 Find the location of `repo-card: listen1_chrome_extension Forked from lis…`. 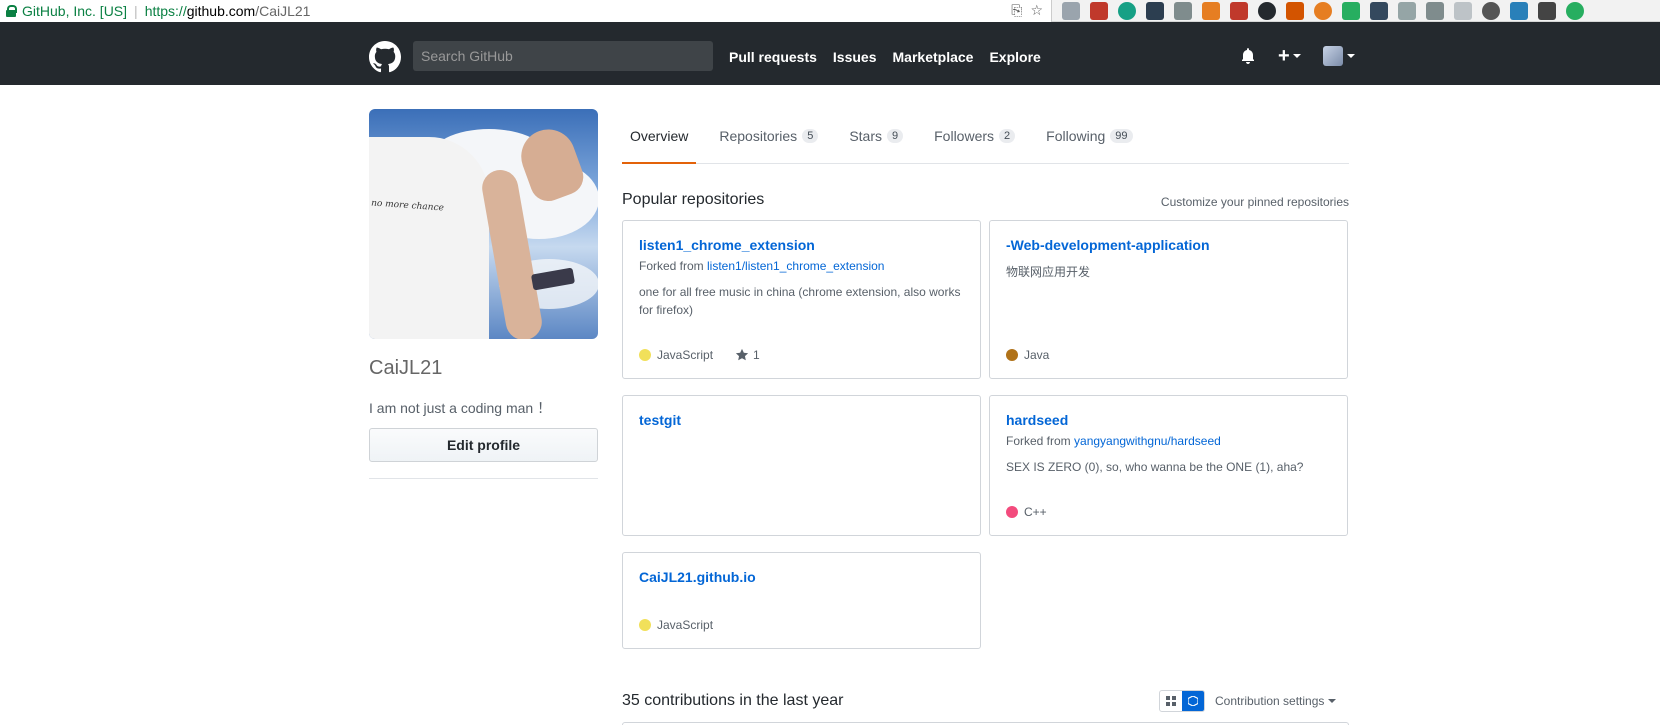

repo-card: listen1_chrome_extension Forked from lis… is located at coordinates (801, 299).